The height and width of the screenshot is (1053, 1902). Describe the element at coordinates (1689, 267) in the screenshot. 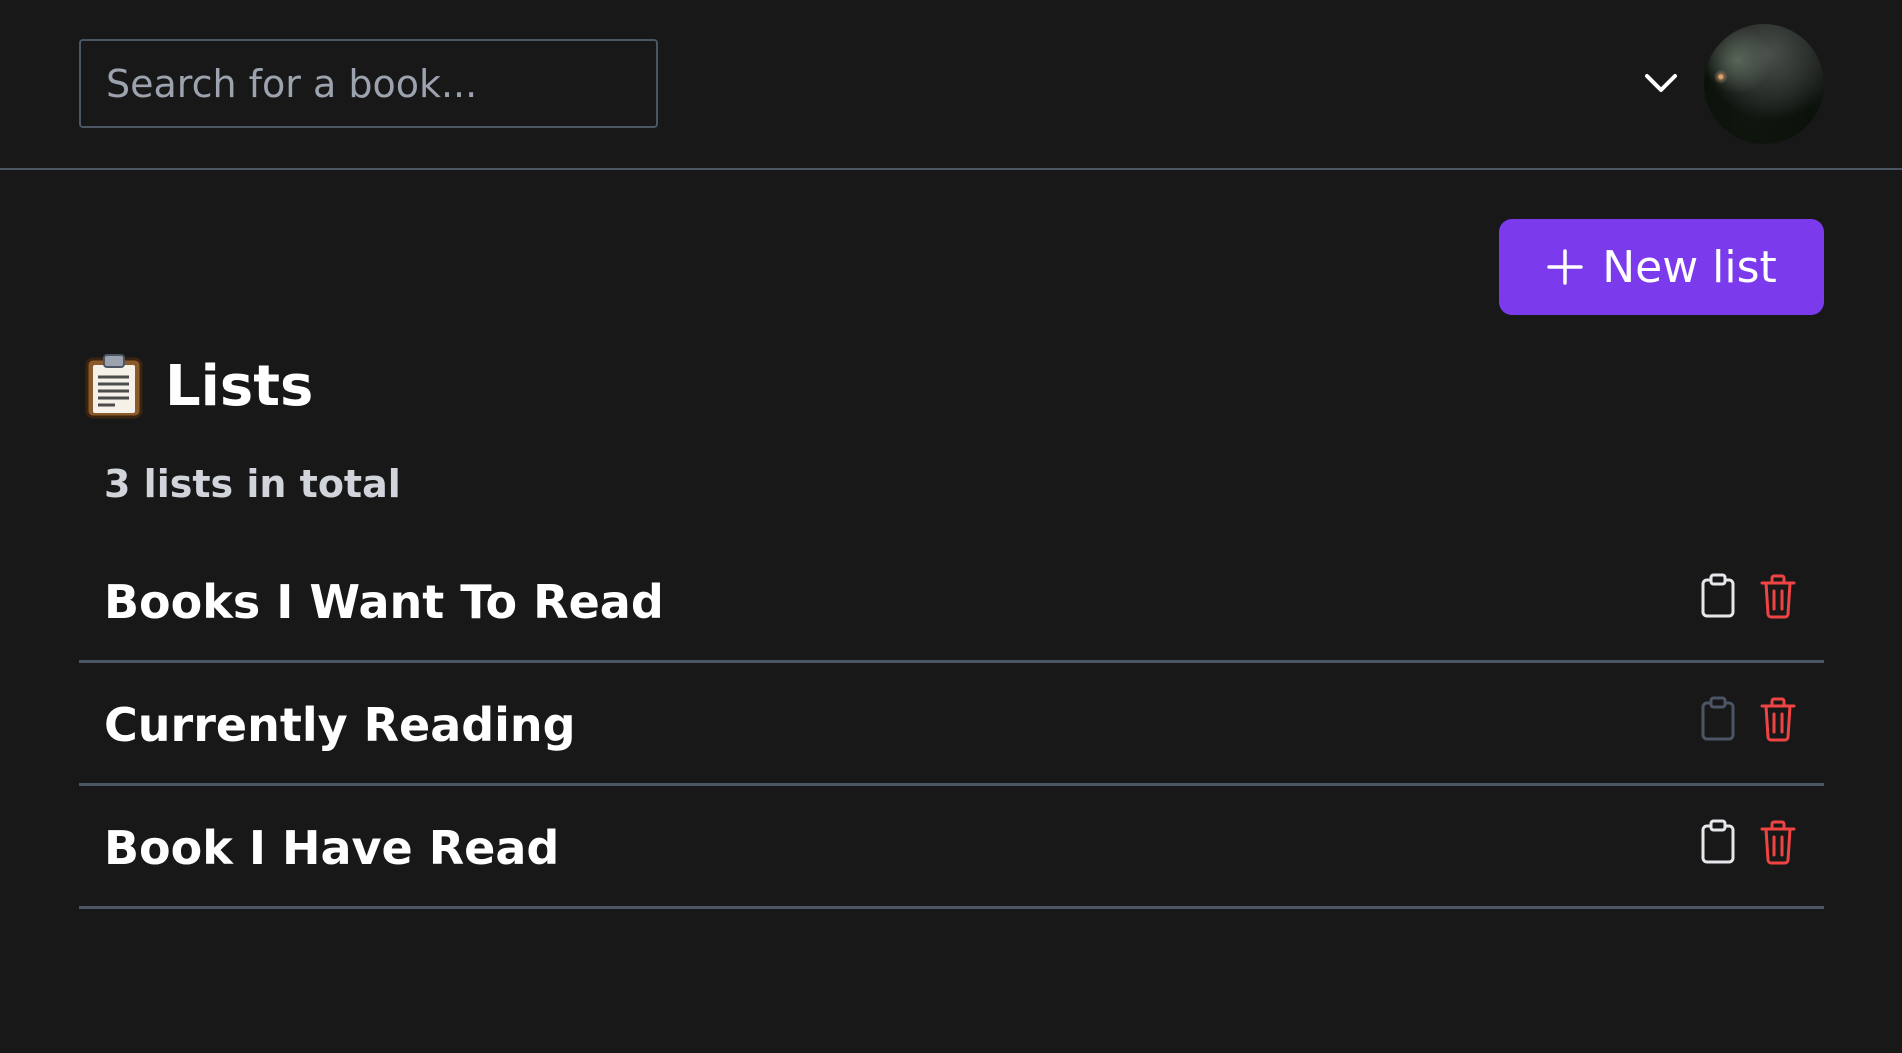

I see `new-list-label: New list` at that location.